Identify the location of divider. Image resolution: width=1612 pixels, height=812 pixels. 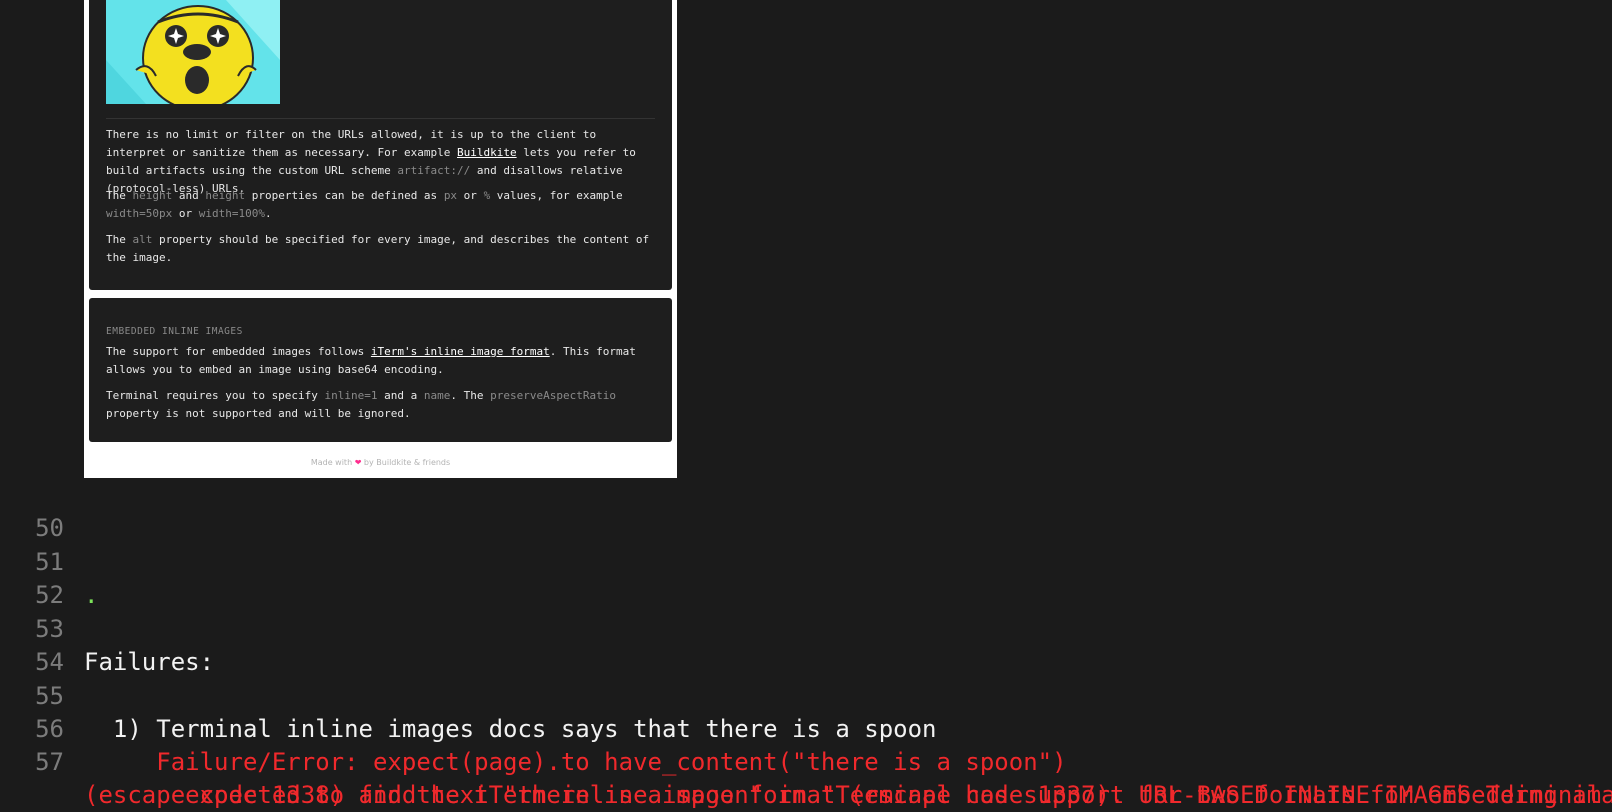
(380, 118).